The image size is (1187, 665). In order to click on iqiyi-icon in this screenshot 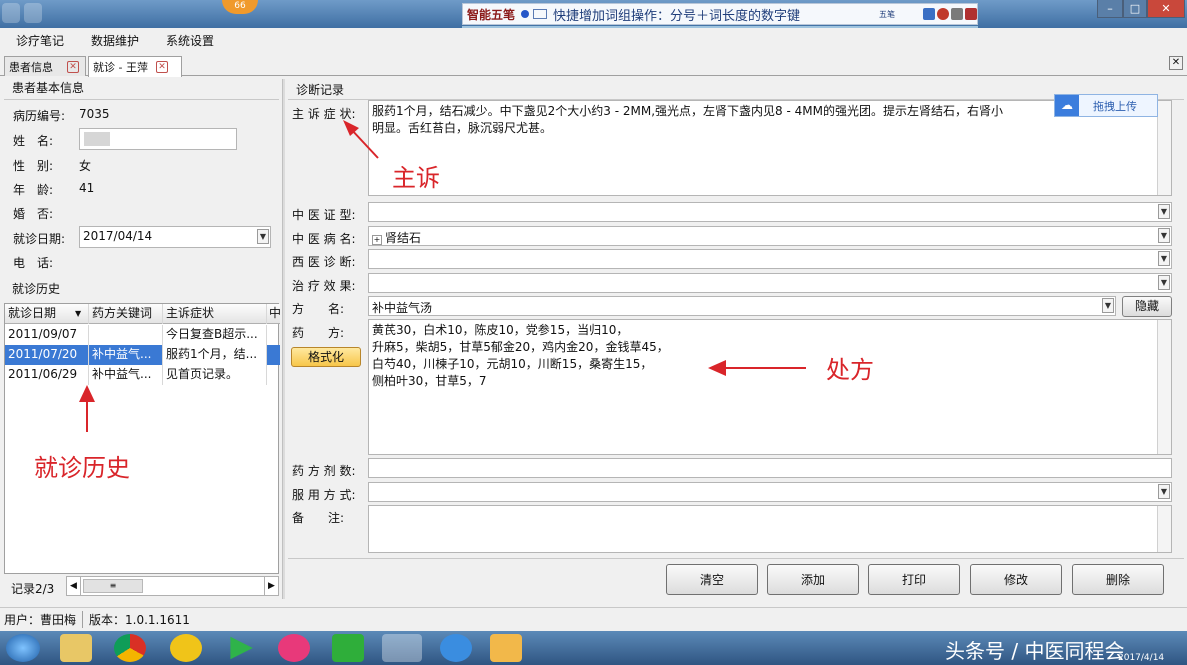, I will do `click(348, 648)`.